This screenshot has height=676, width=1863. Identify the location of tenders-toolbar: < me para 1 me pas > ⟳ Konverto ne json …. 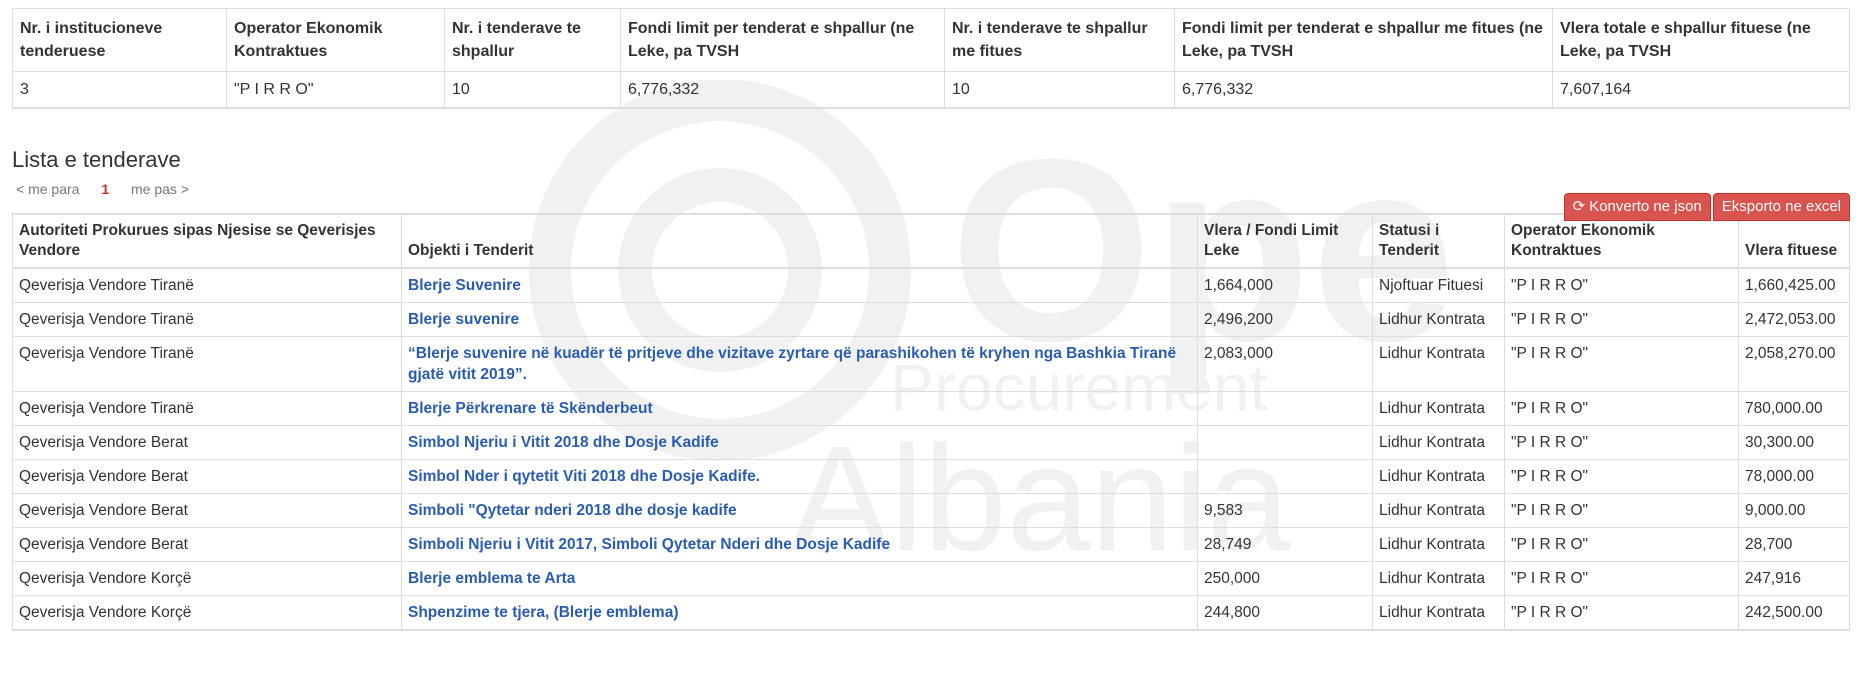
(931, 198).